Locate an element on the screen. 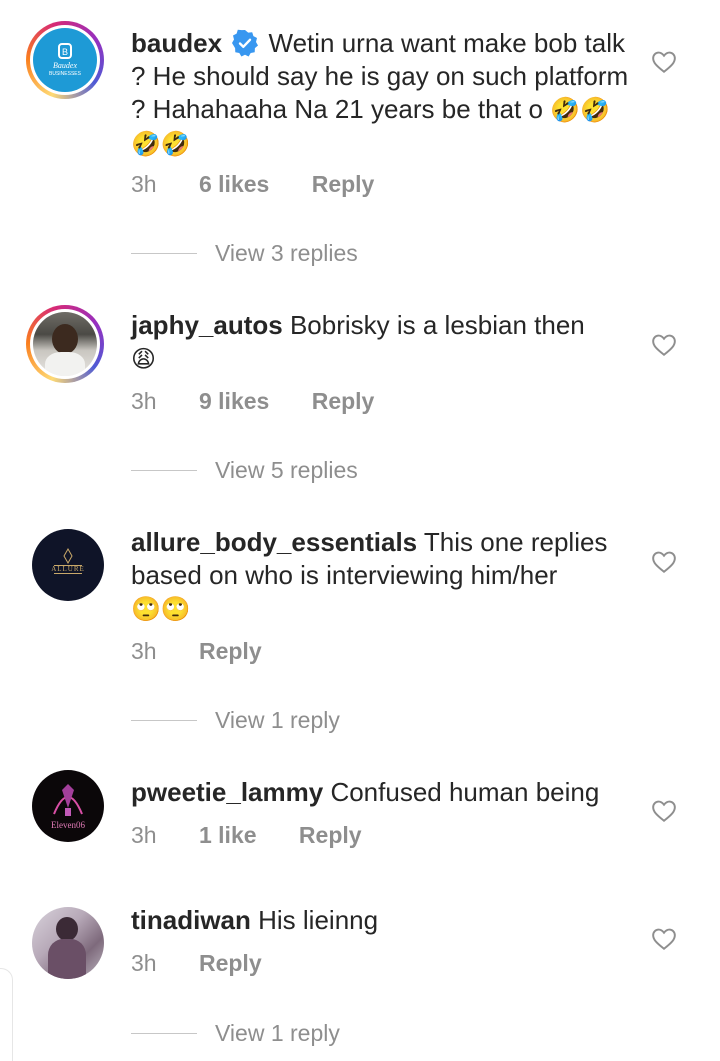 This screenshot has height=1061, width=720. emoji: 😩 is located at coordinates (144, 359).